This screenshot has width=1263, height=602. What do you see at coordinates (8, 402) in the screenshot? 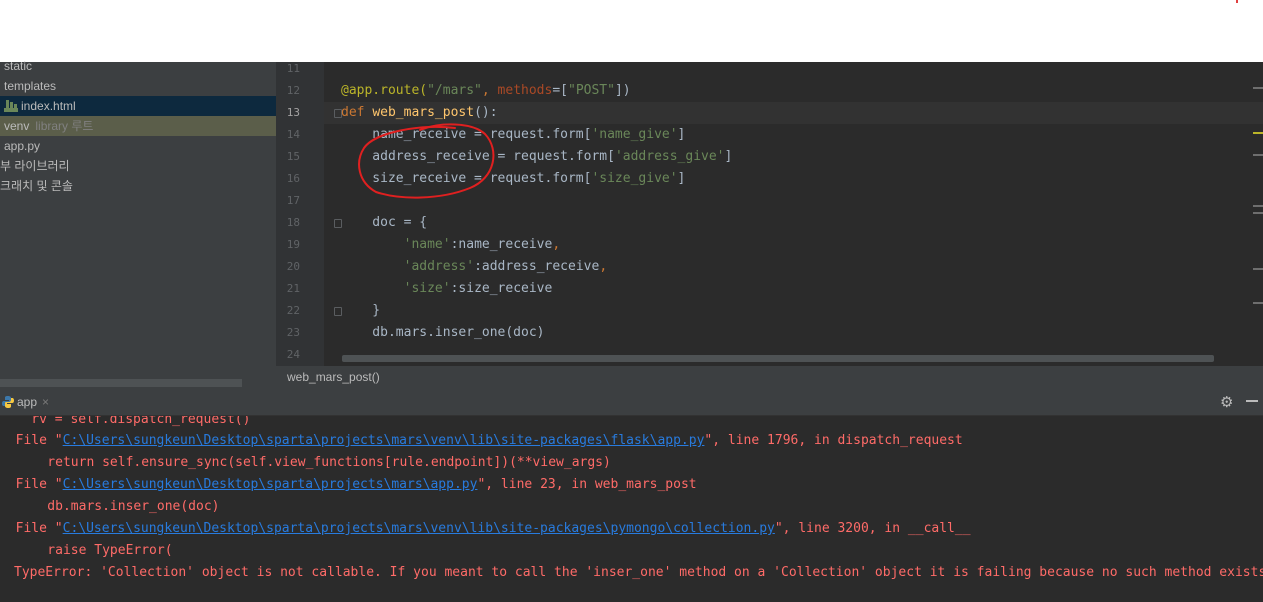
I see `python-icon` at bounding box center [8, 402].